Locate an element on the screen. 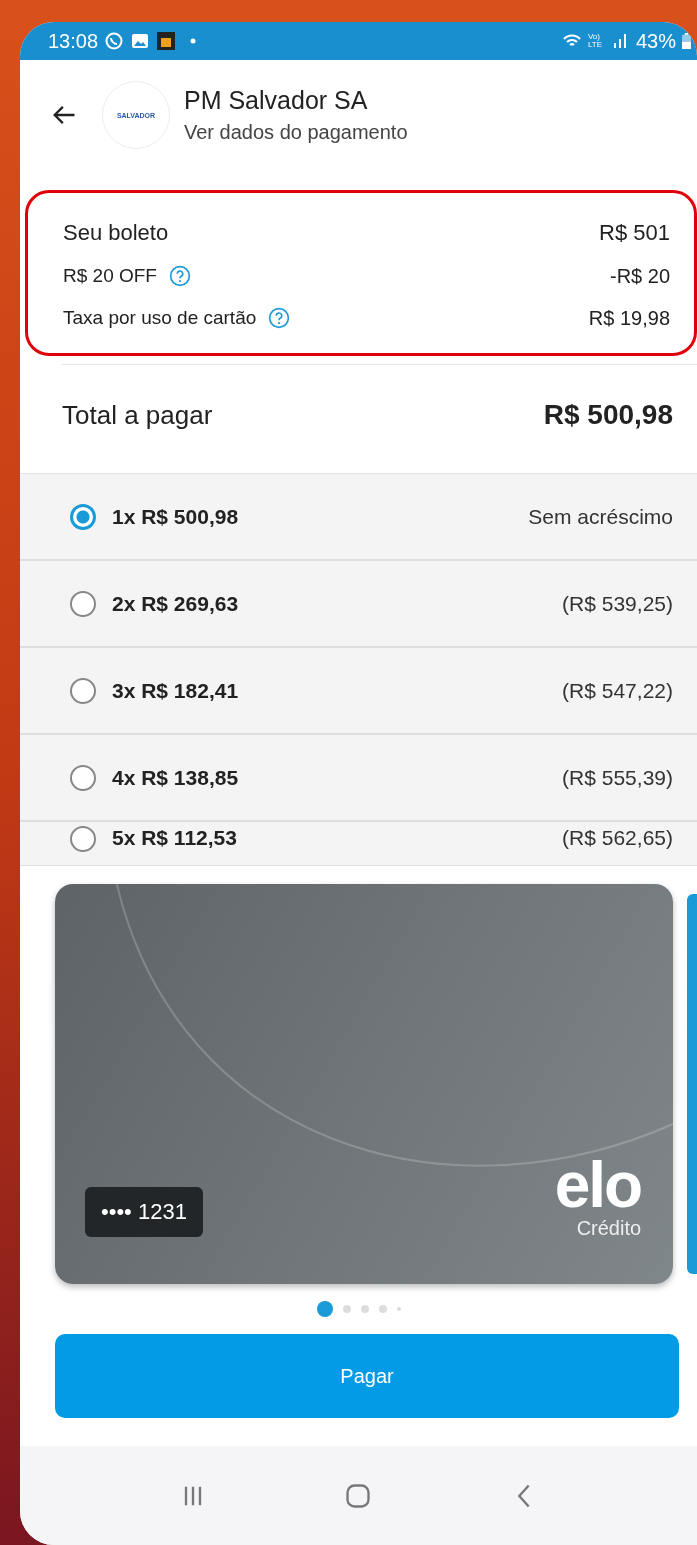 This screenshot has width=697, height=1545. installment-total: Sem acréscimo is located at coordinates (600, 516).